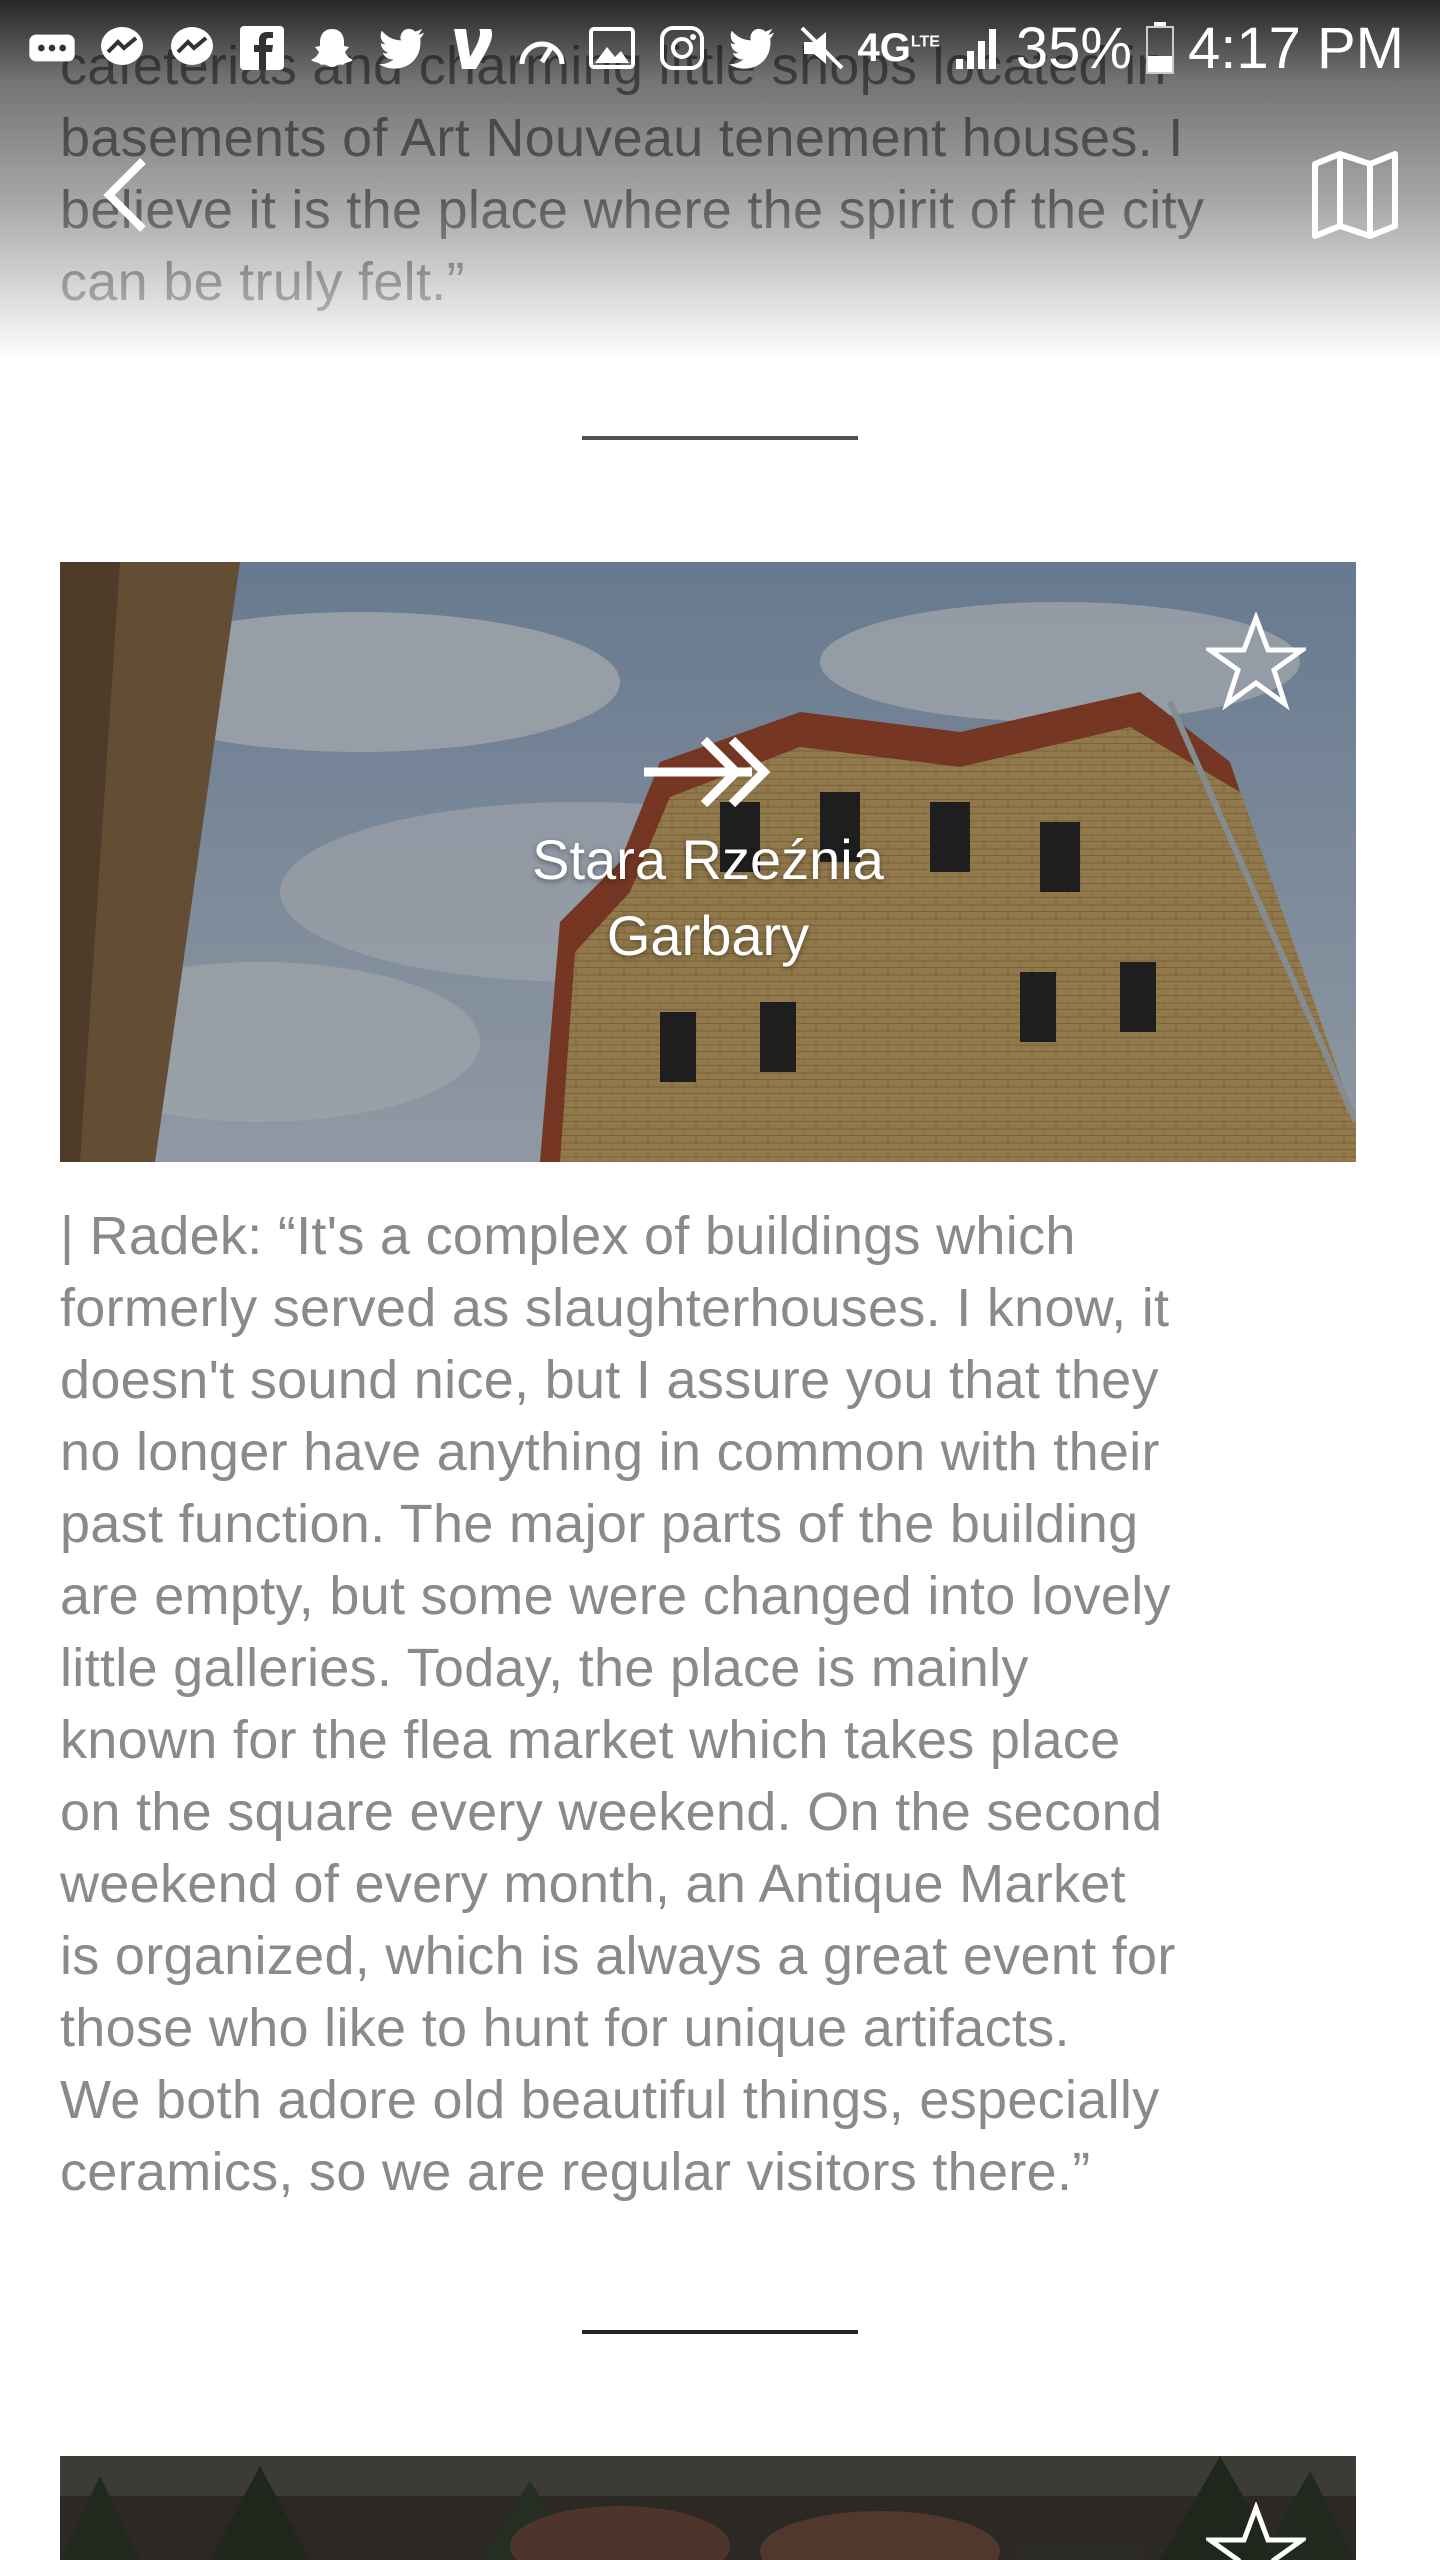  What do you see at coordinates (332, 48) in the screenshot?
I see `snapchat-icon` at bounding box center [332, 48].